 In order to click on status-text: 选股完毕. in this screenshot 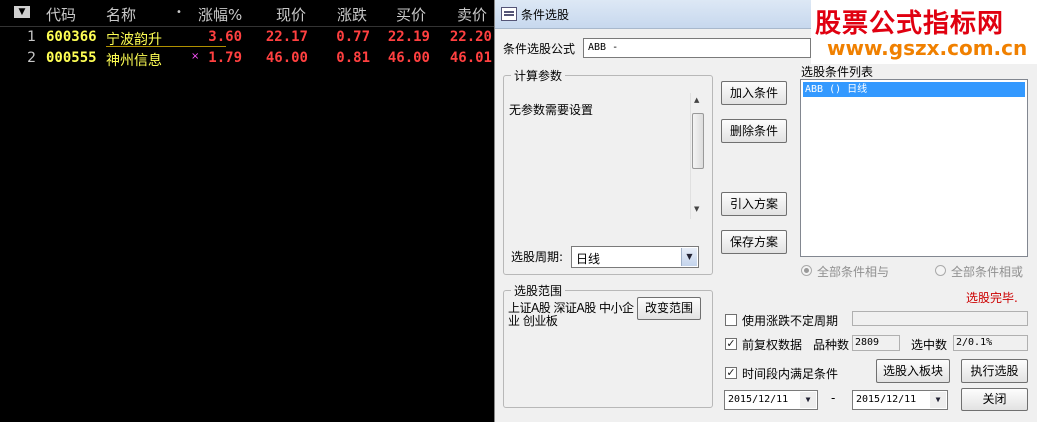, I will do `click(992, 298)`.